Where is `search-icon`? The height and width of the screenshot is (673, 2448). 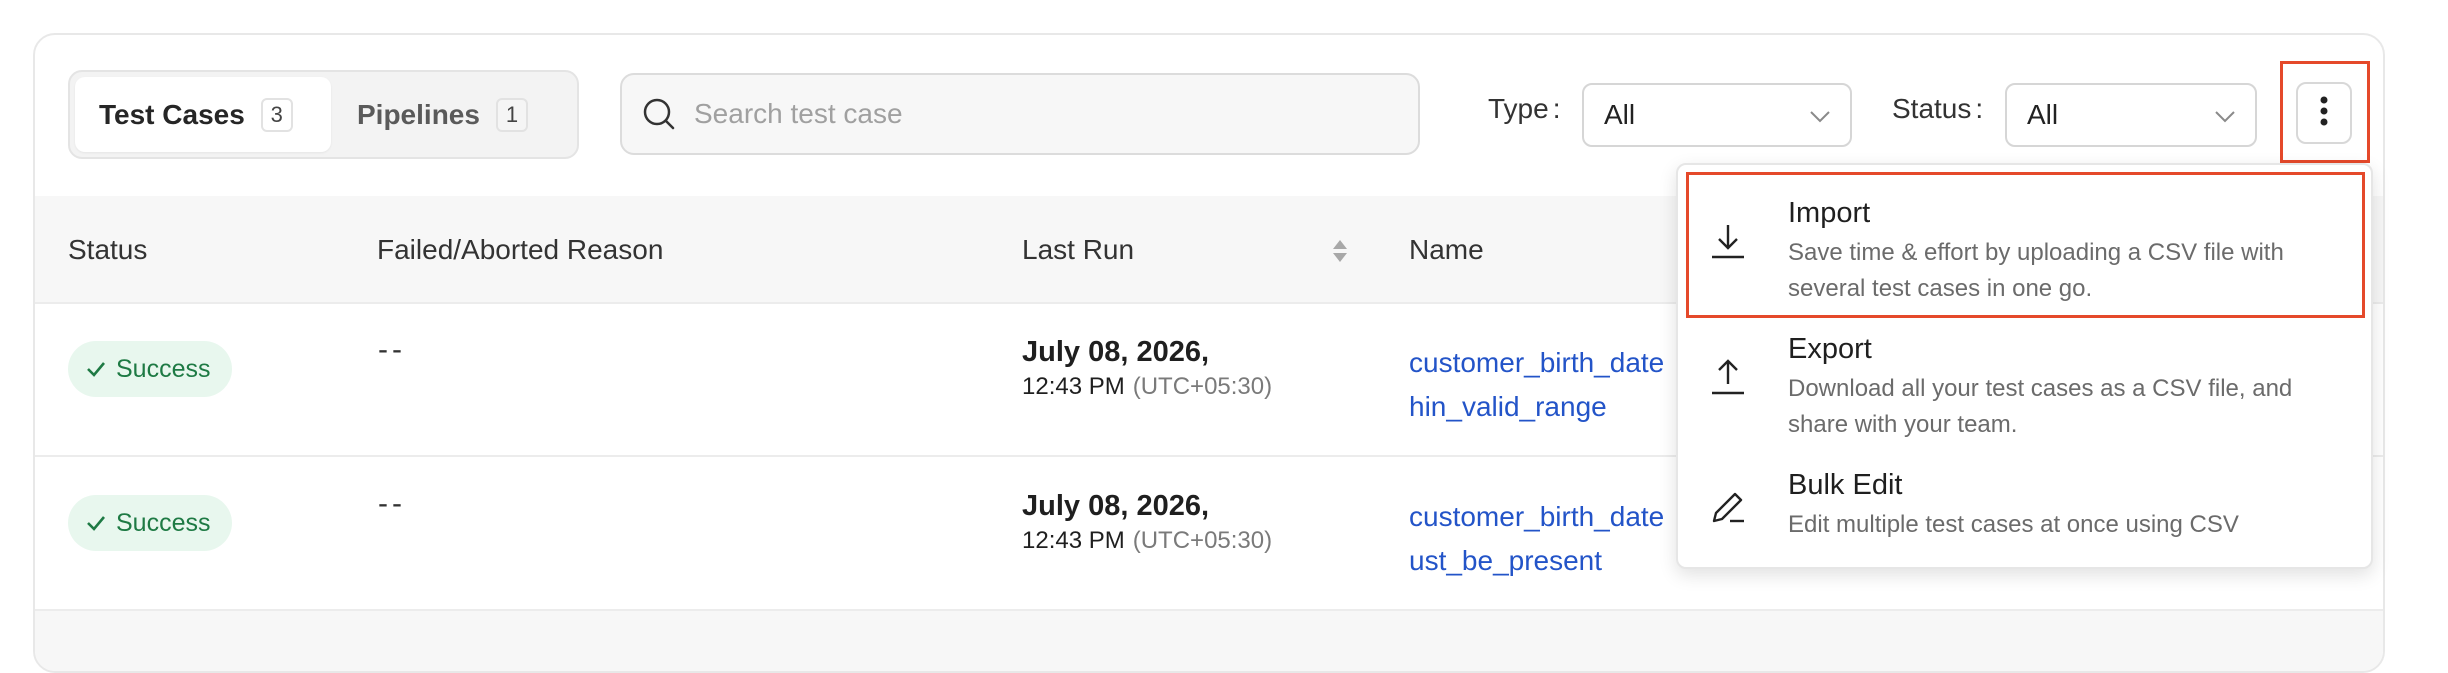 search-icon is located at coordinates (660, 114).